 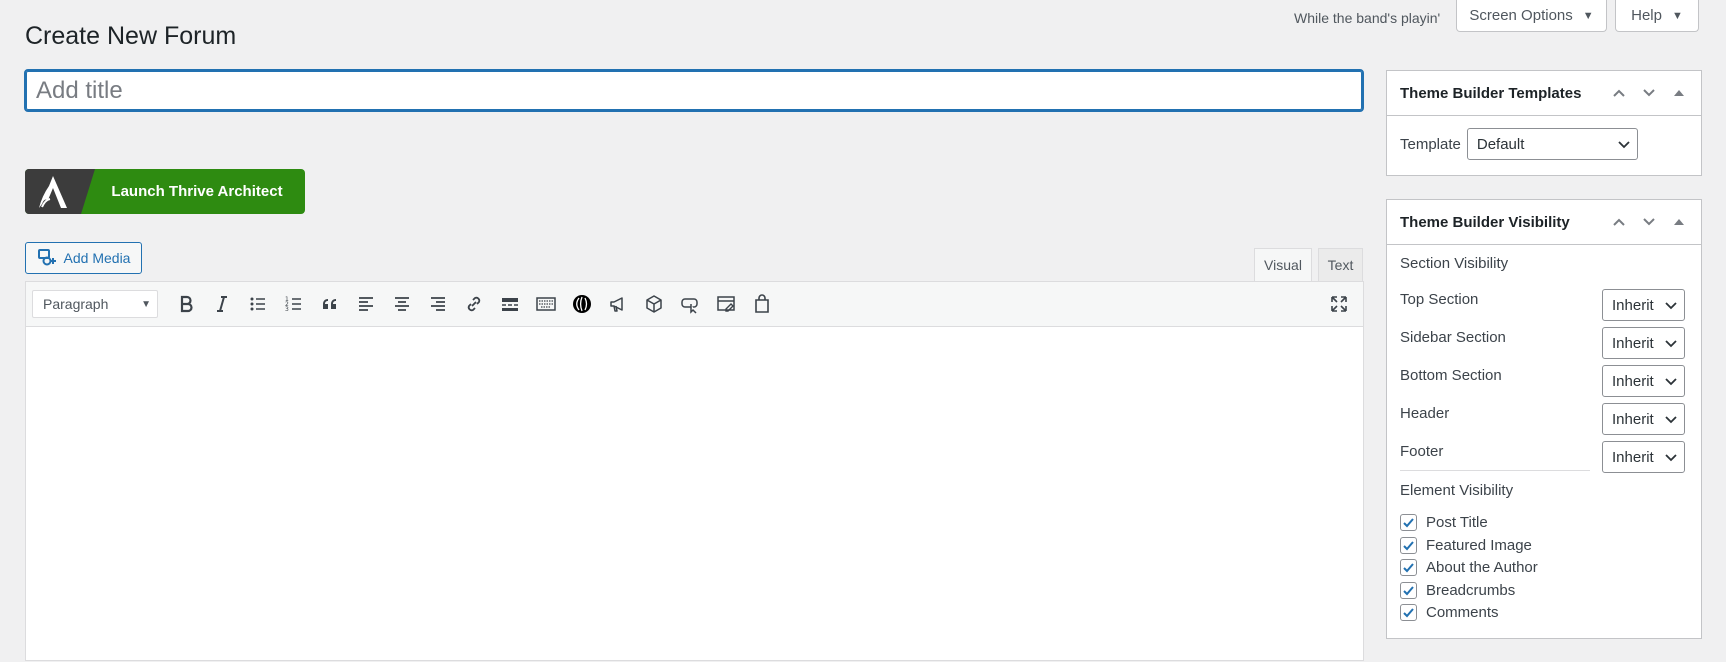 I want to click on format-select-value: Paragraph, so click(x=76, y=304).